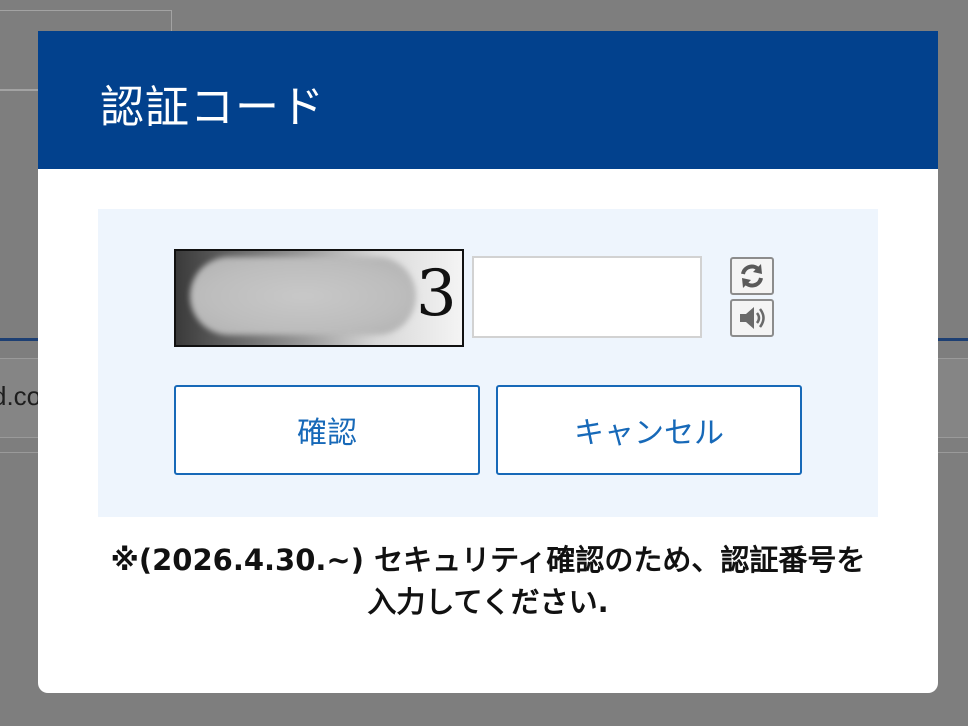 The height and width of the screenshot is (726, 968). Describe the element at coordinates (436, 294) in the screenshot. I see `captcha-glyph: 3` at that location.